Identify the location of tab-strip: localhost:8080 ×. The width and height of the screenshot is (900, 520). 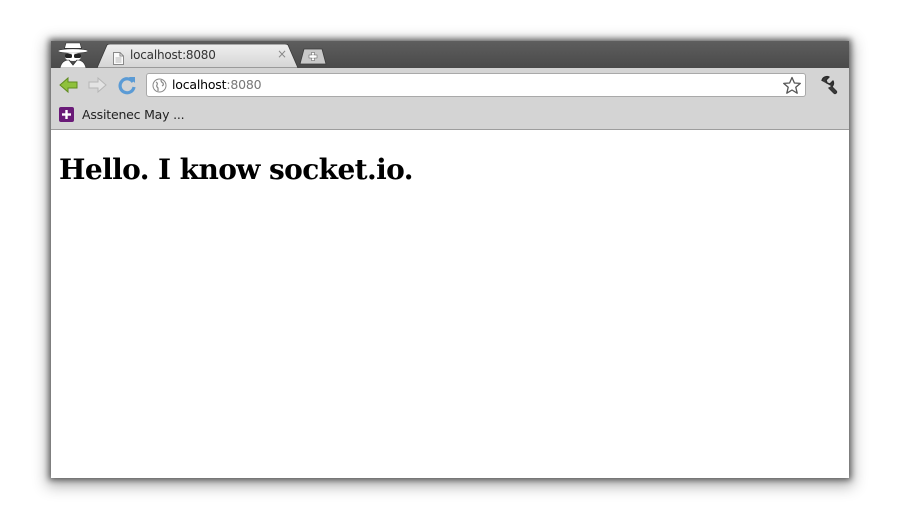
(450, 55).